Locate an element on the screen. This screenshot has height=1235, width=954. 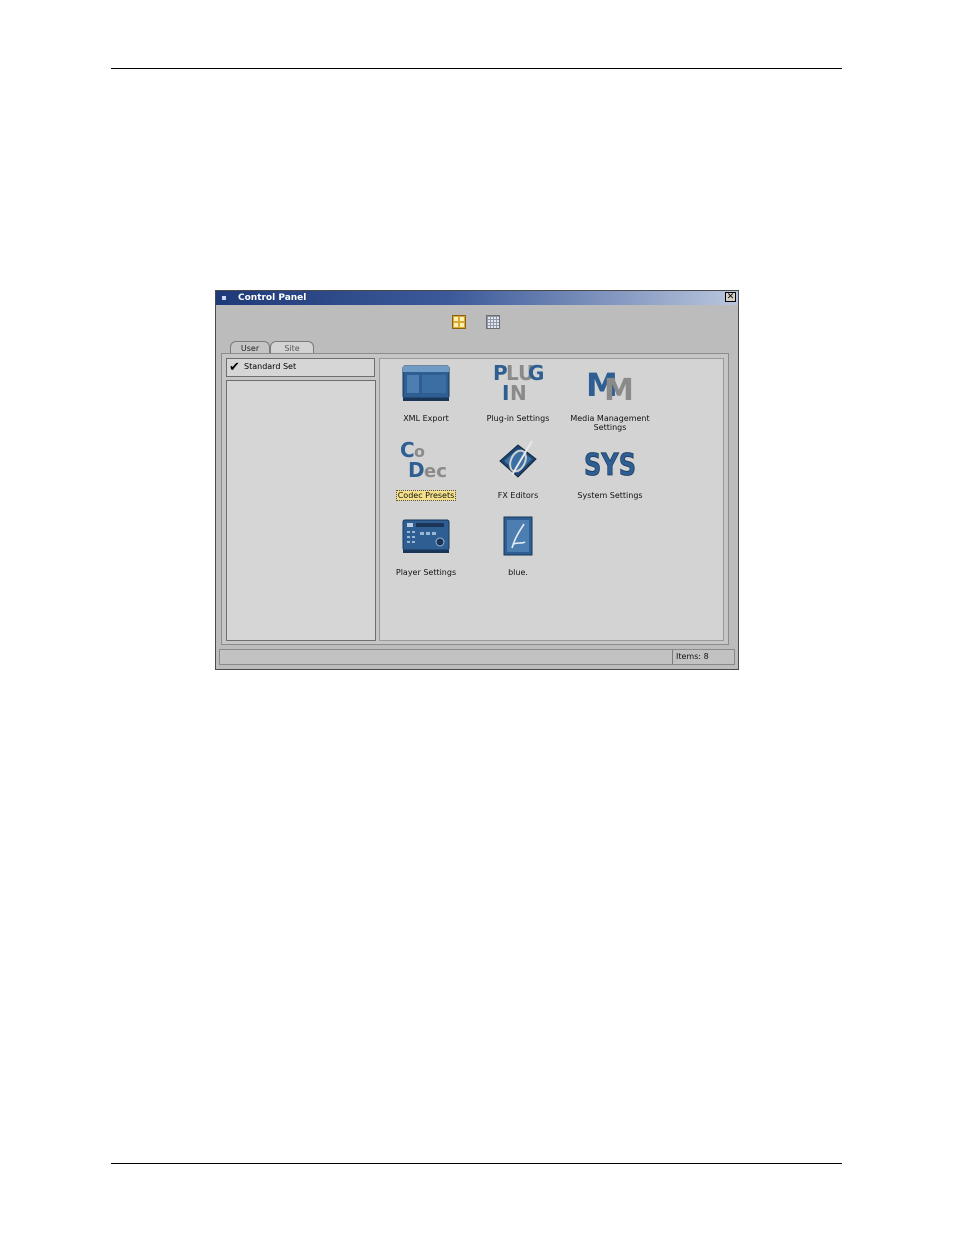
svg-text: D is located at coordinates (416, 469).